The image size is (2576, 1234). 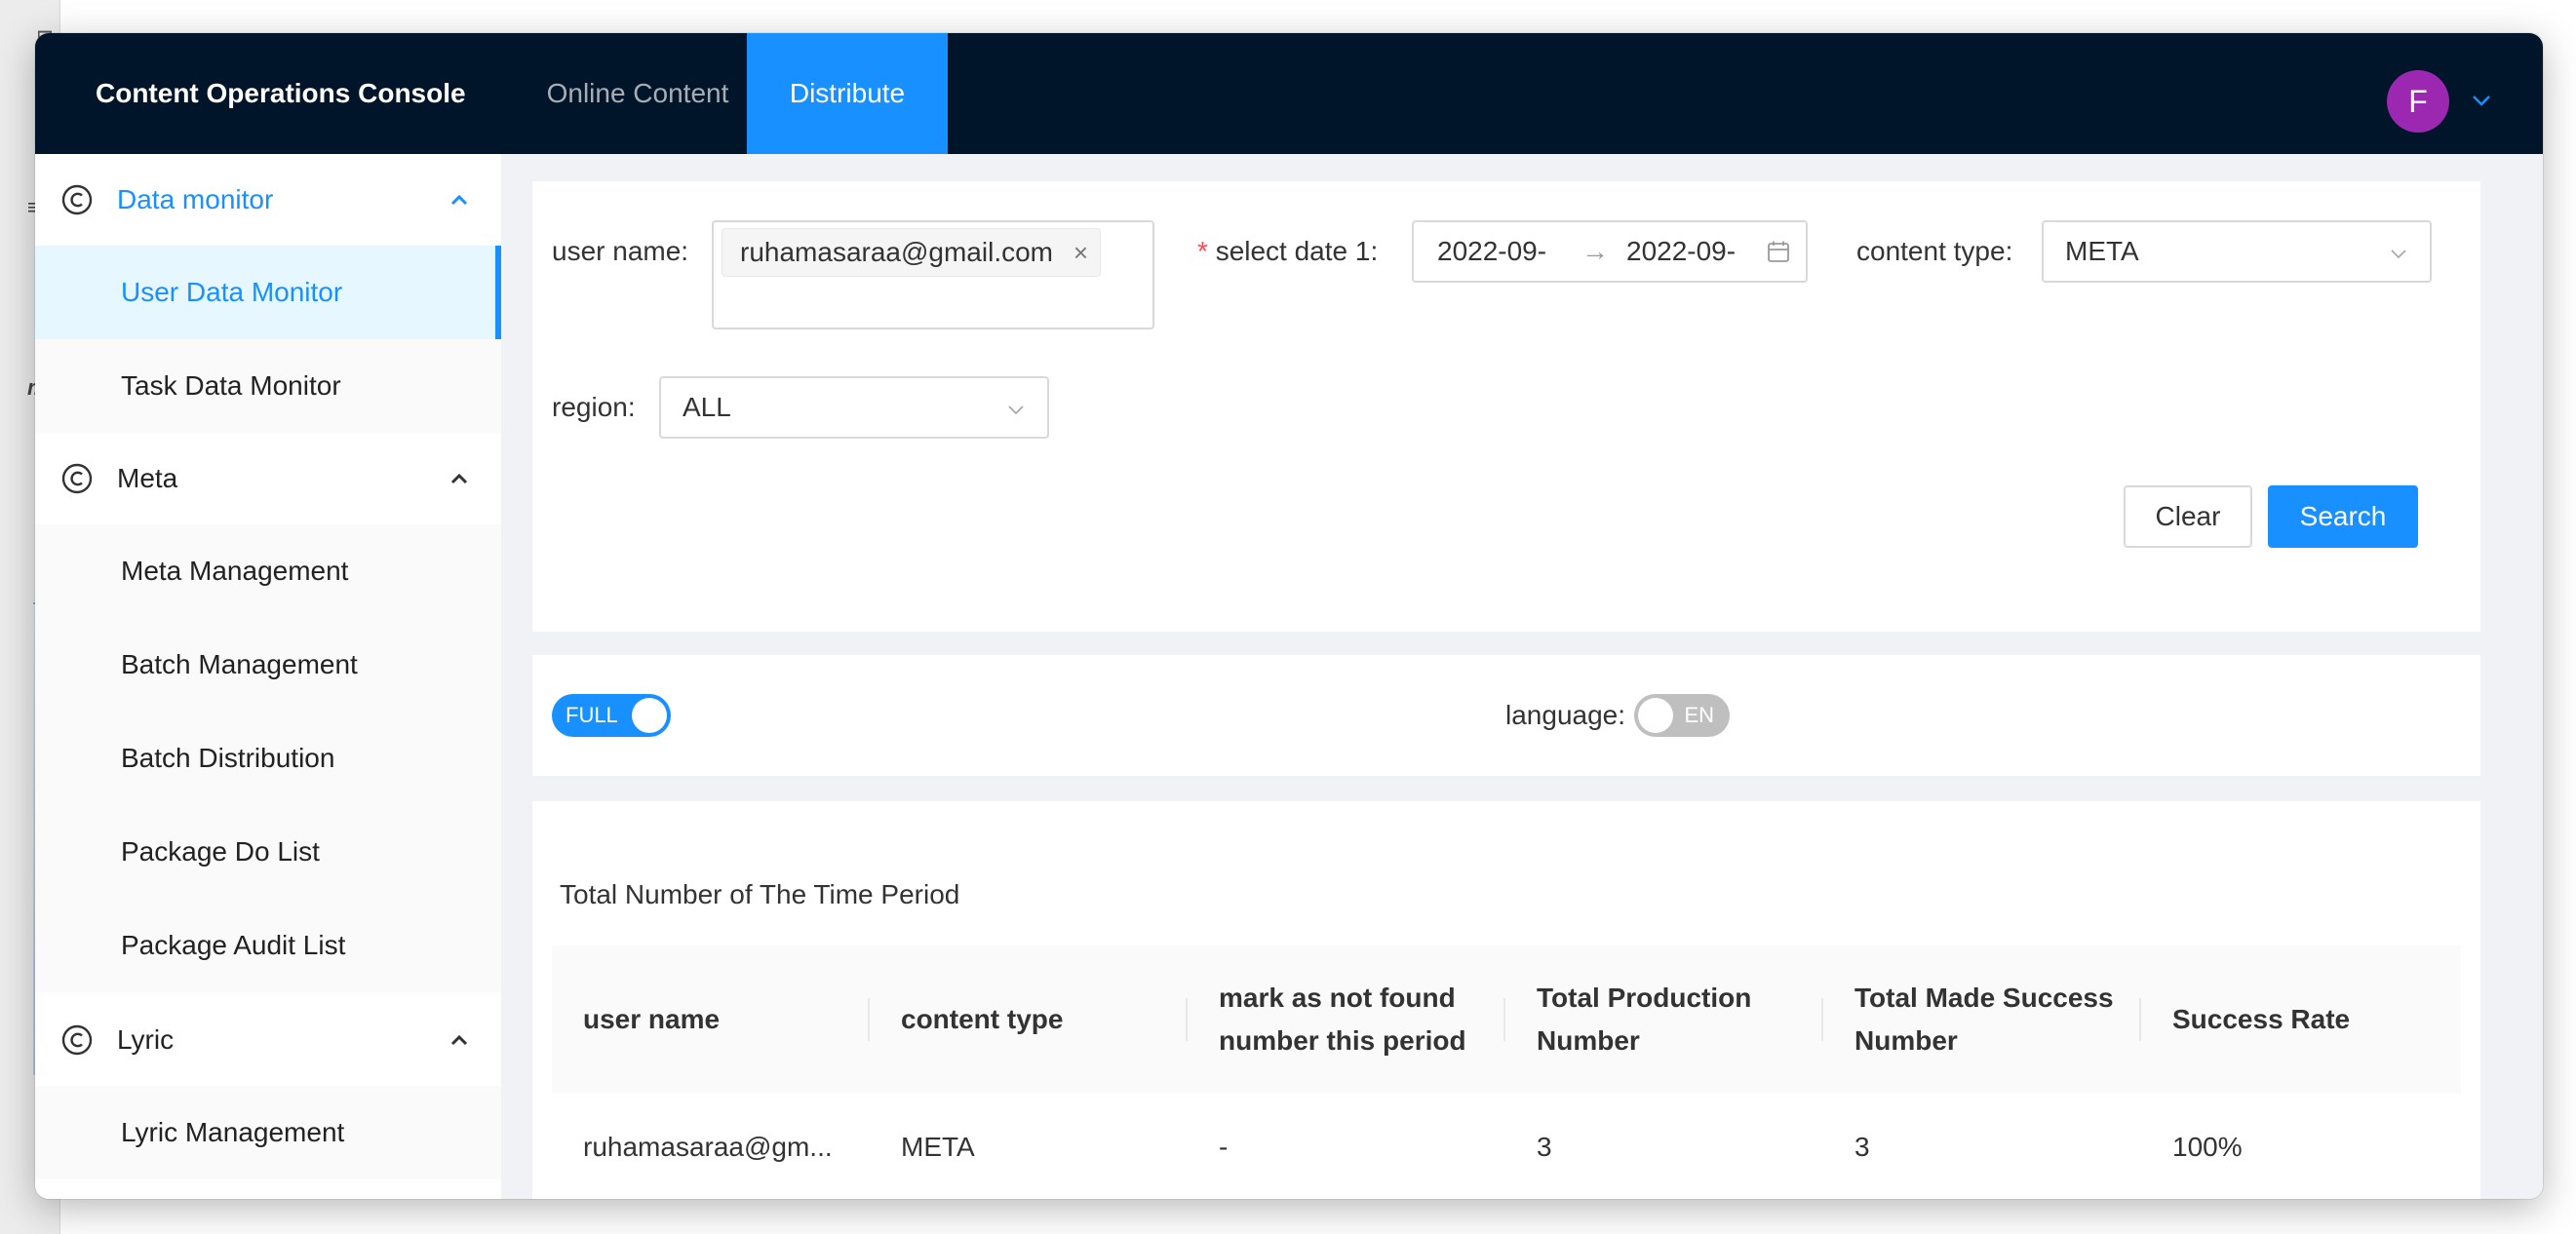 What do you see at coordinates (1862, 1147) in the screenshot?
I see `cell-total-made-success: 3` at bounding box center [1862, 1147].